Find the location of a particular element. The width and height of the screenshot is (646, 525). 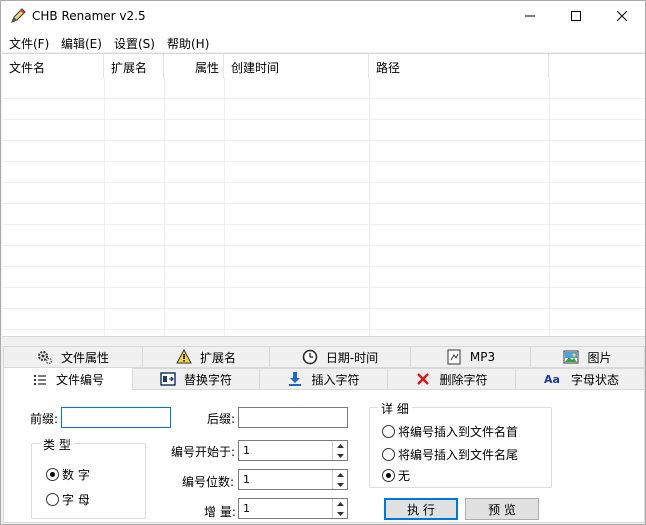

start-value: 1 is located at coordinates (246, 450).